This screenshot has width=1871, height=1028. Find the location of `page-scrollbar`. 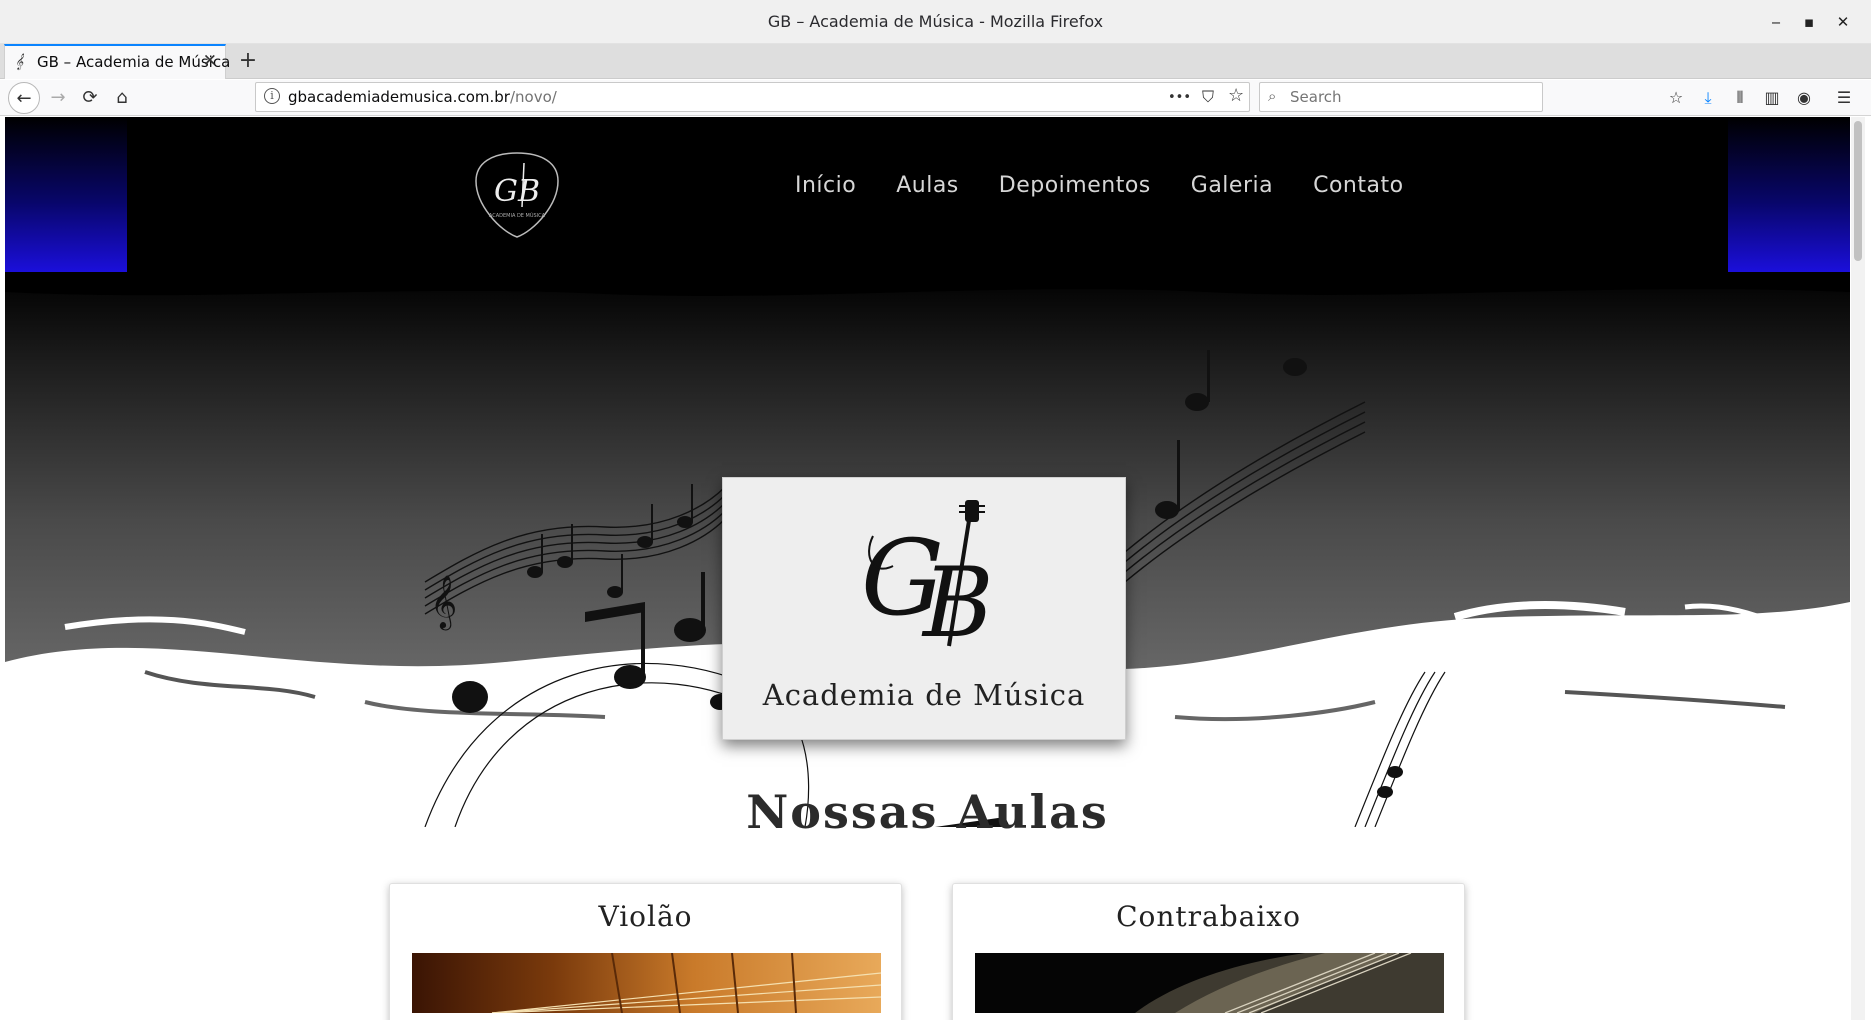

page-scrollbar is located at coordinates (1858, 568).